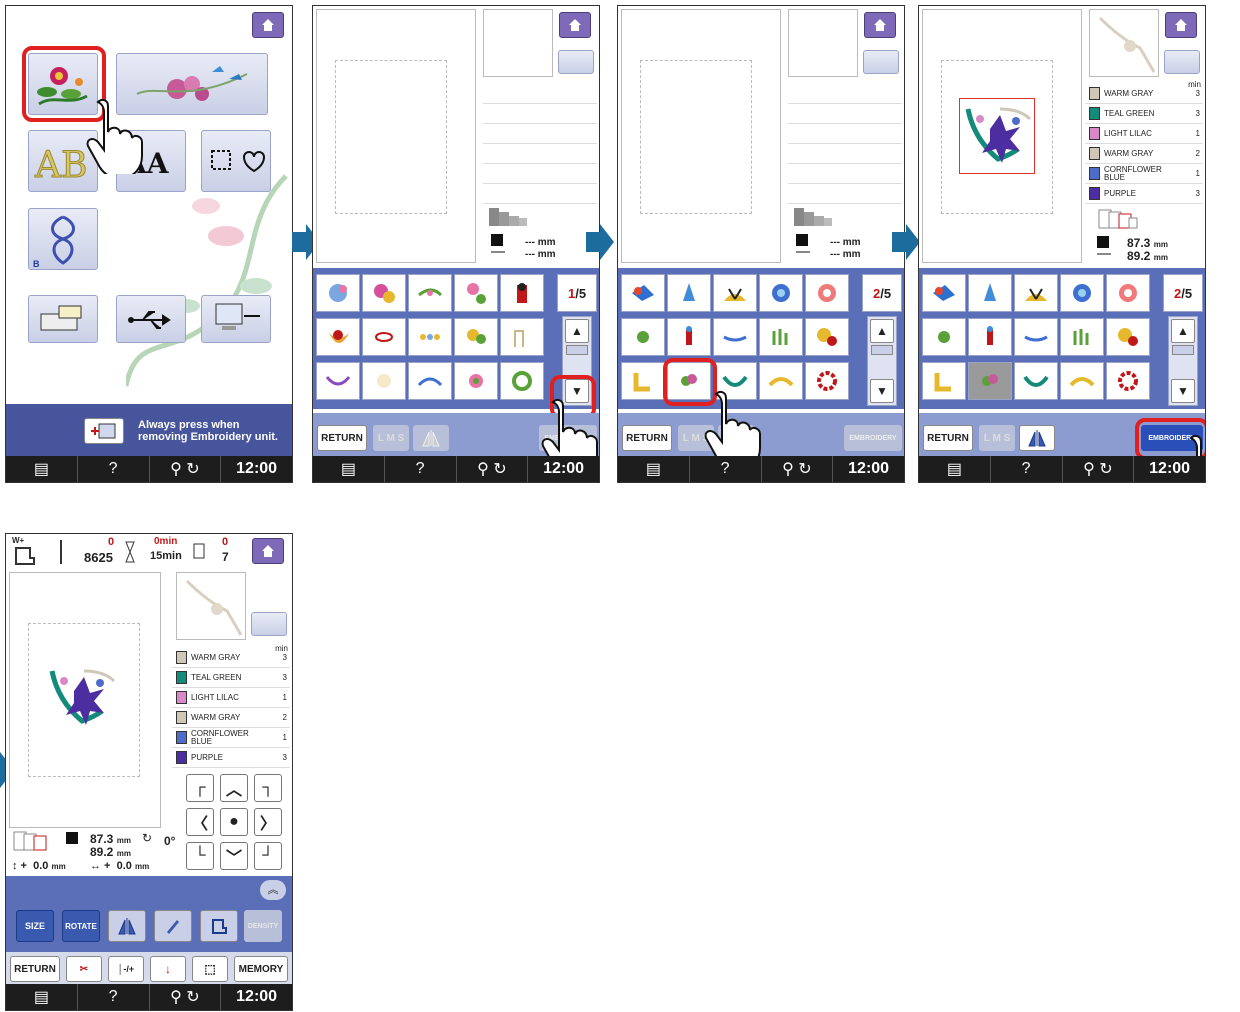 The width and height of the screenshot is (1240, 1012). What do you see at coordinates (35, 926) in the screenshot?
I see `size-button: SIZE` at bounding box center [35, 926].